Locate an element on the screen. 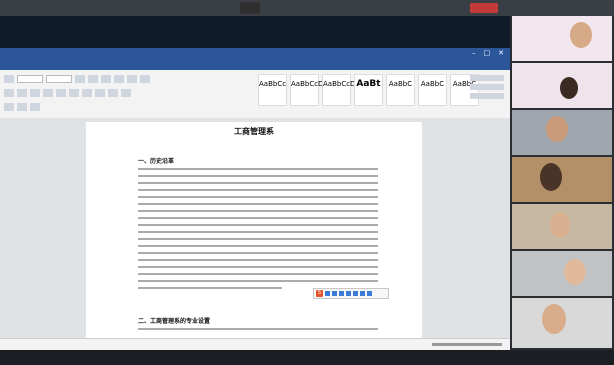  font-group is located at coordinates (129, 93).